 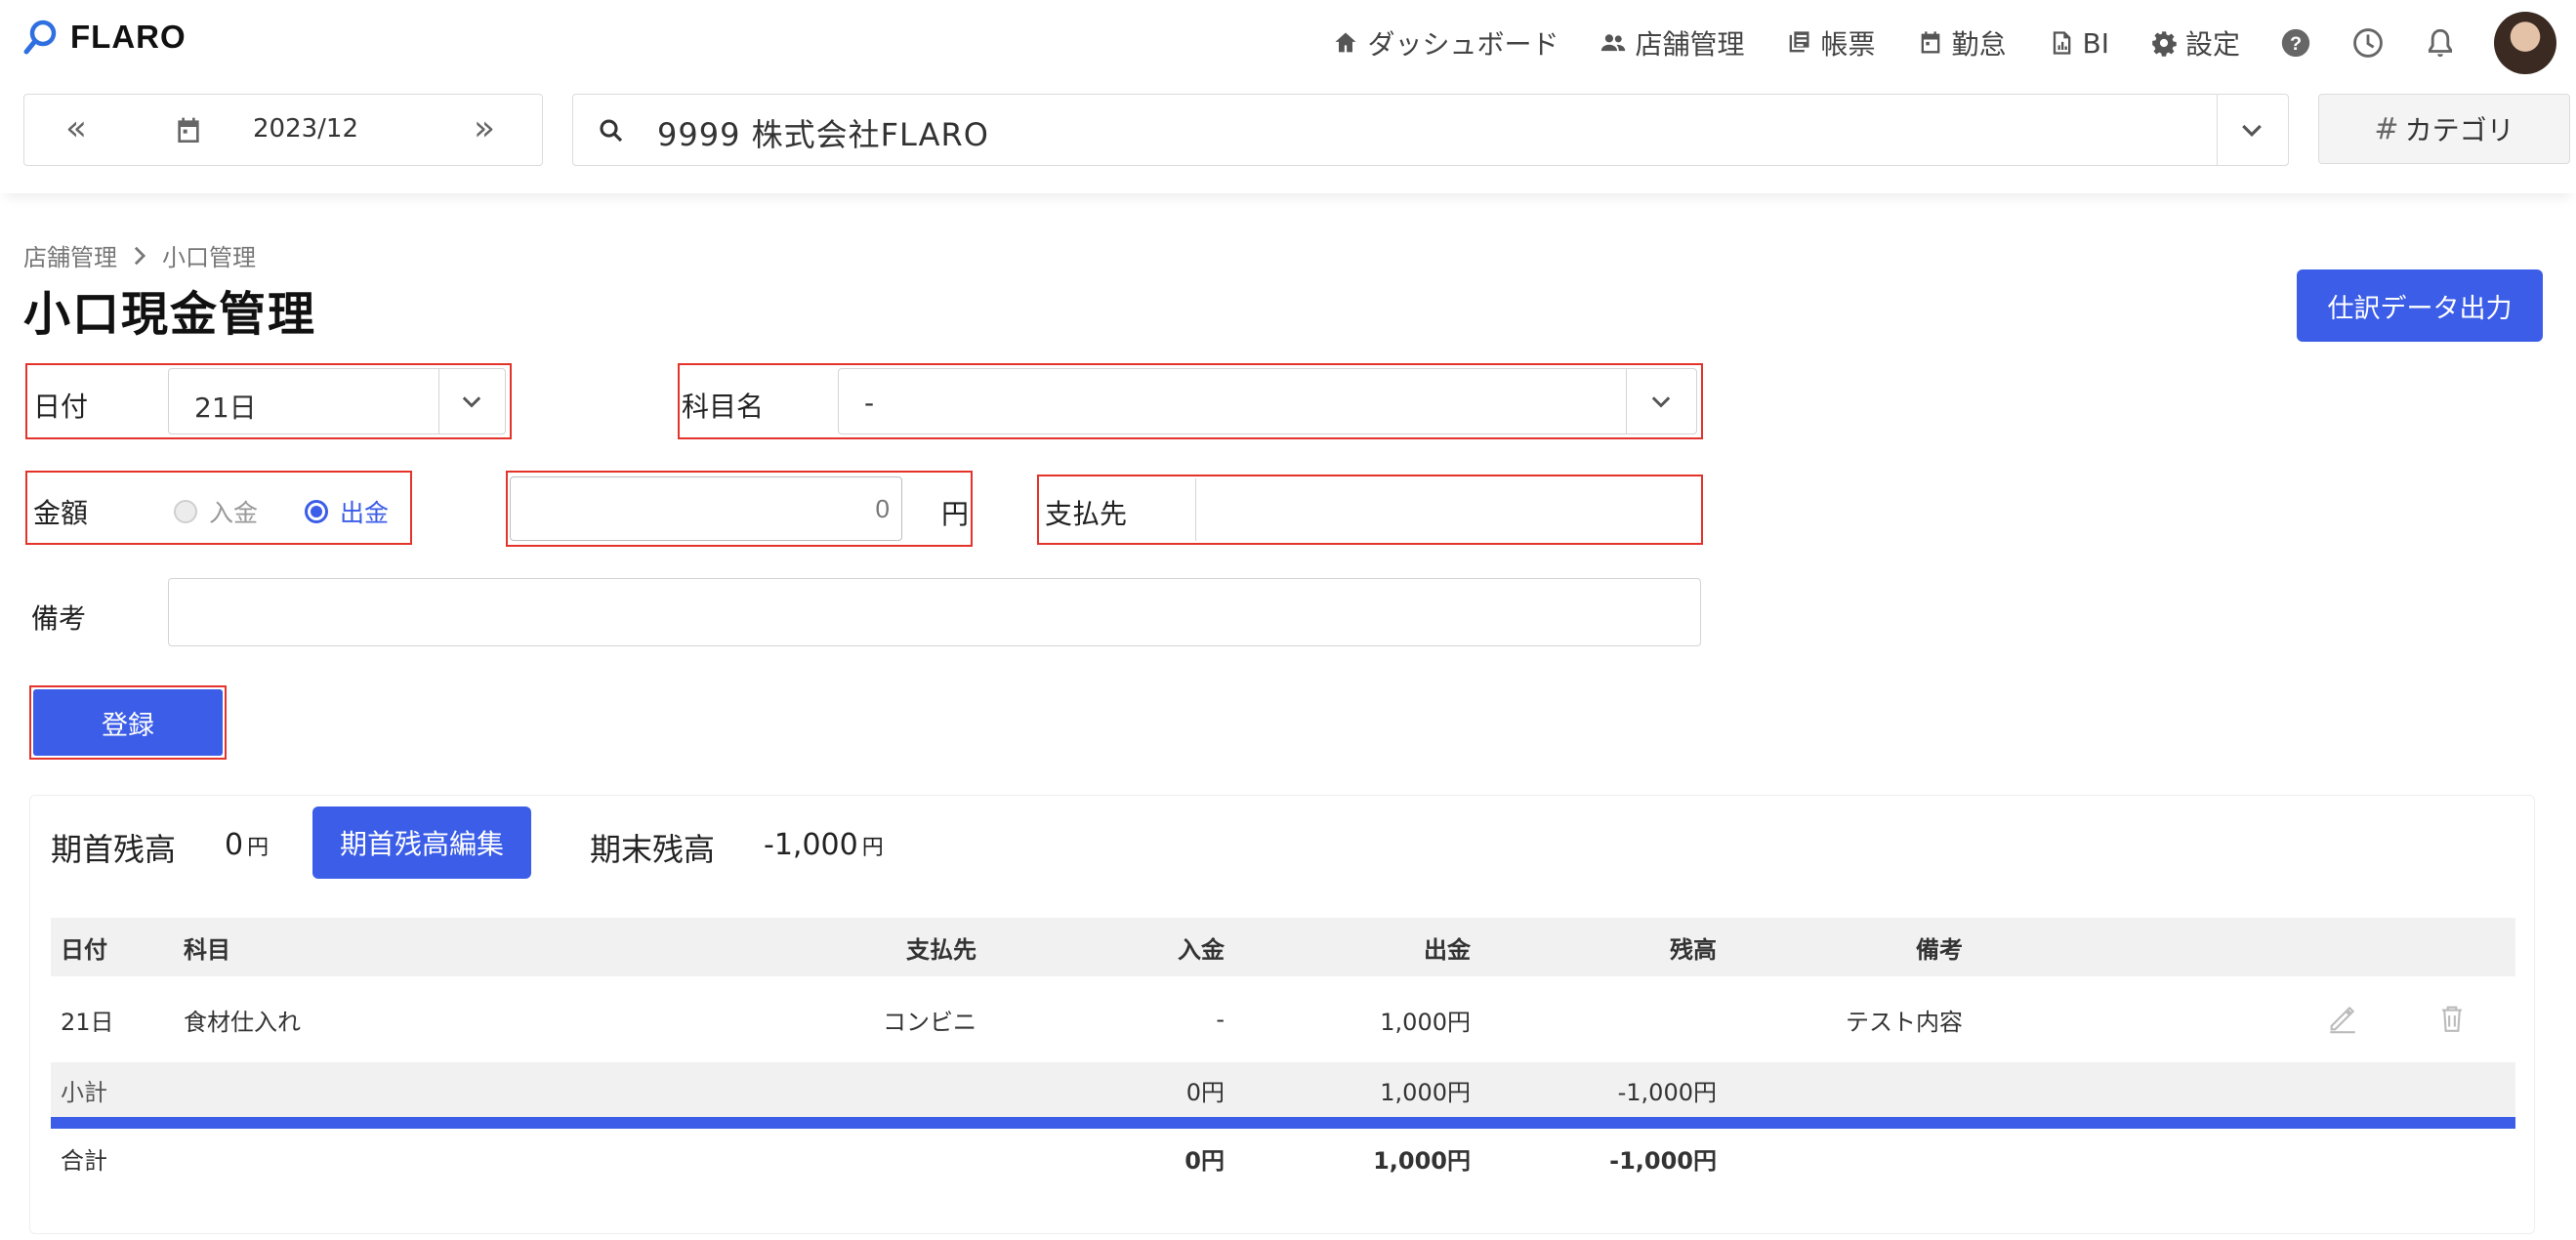 I want to click on row-memo: テスト内容, so click(x=1905, y=1022).